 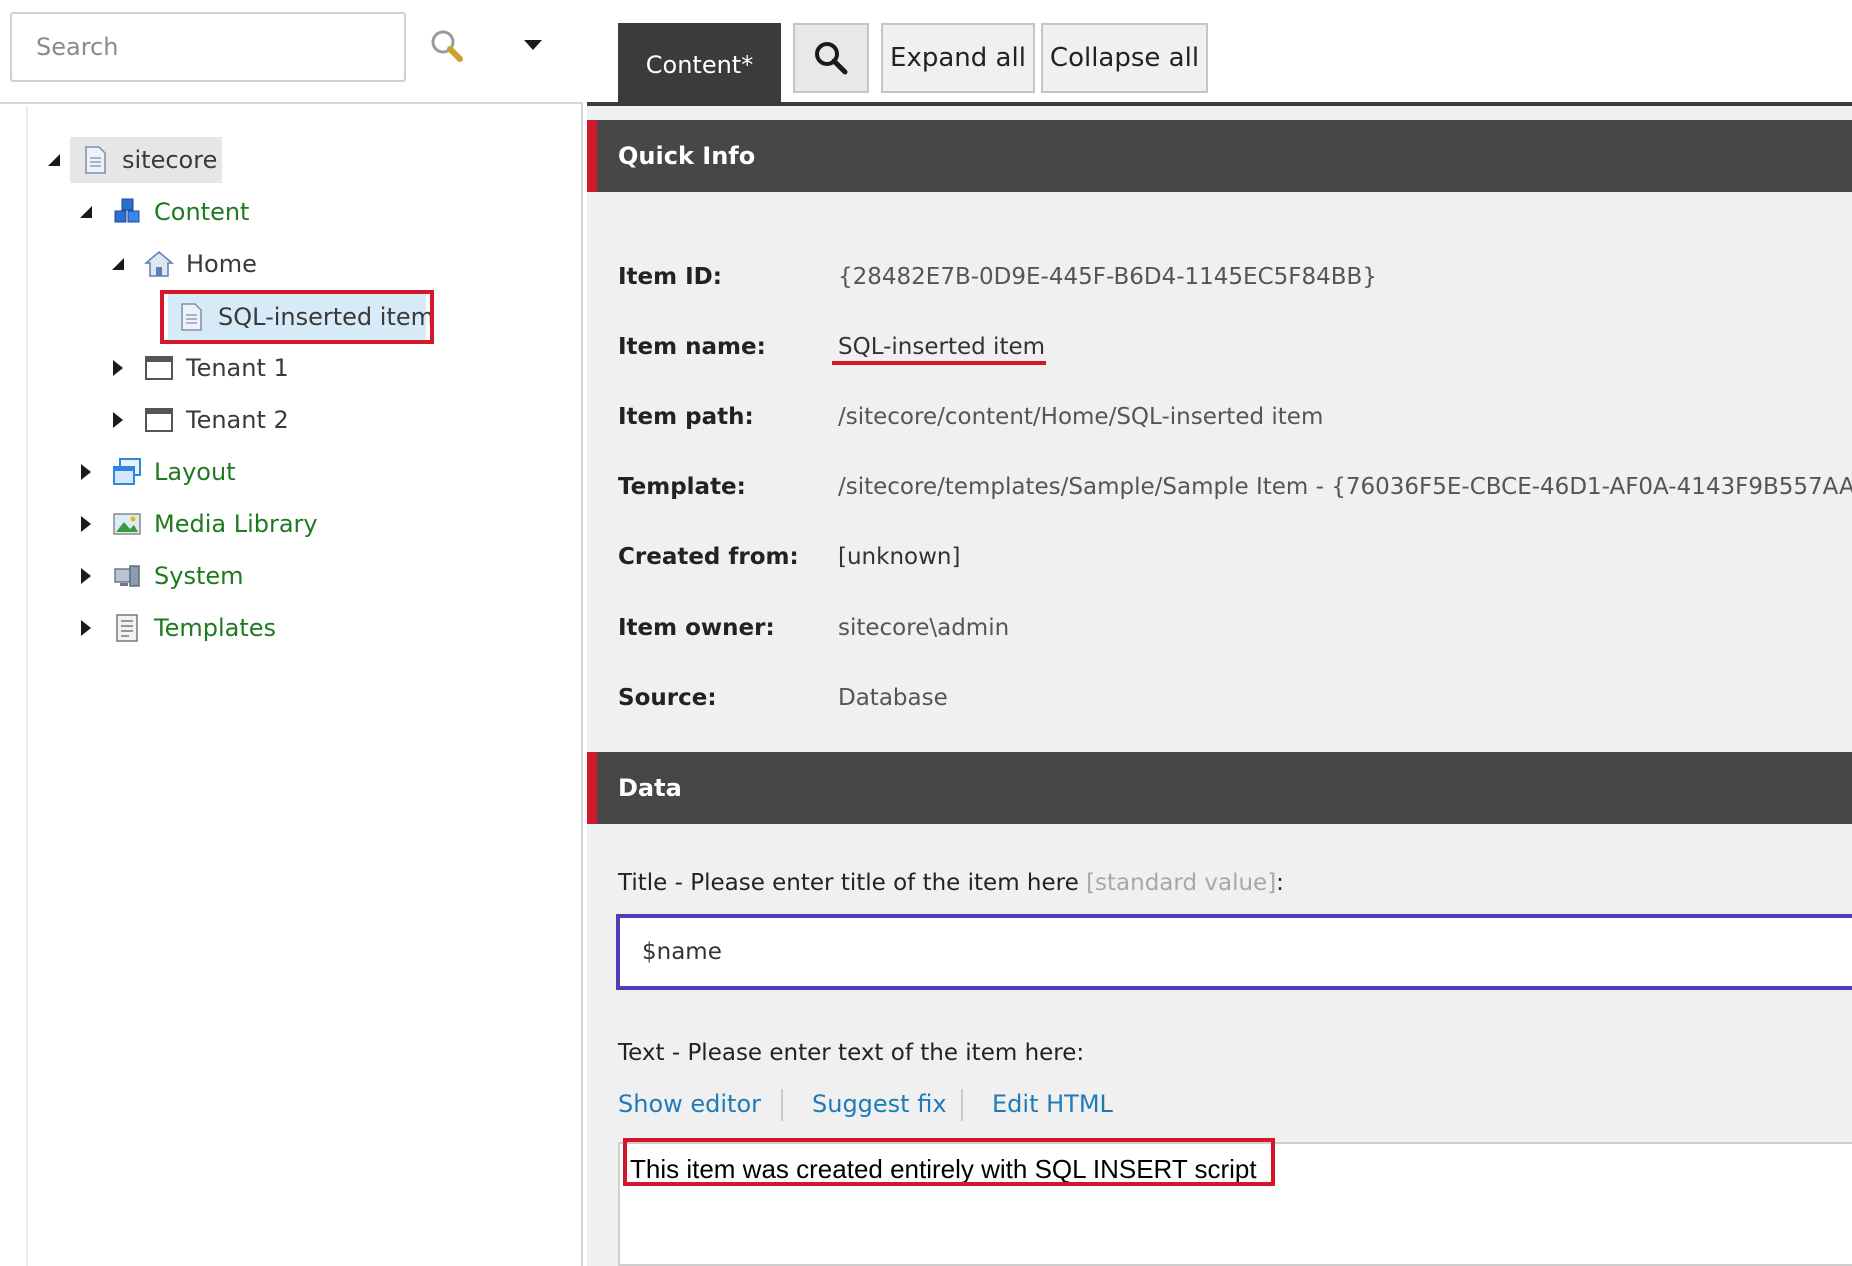 I want to click on tree-node-content: Content, so click(x=150, y=212).